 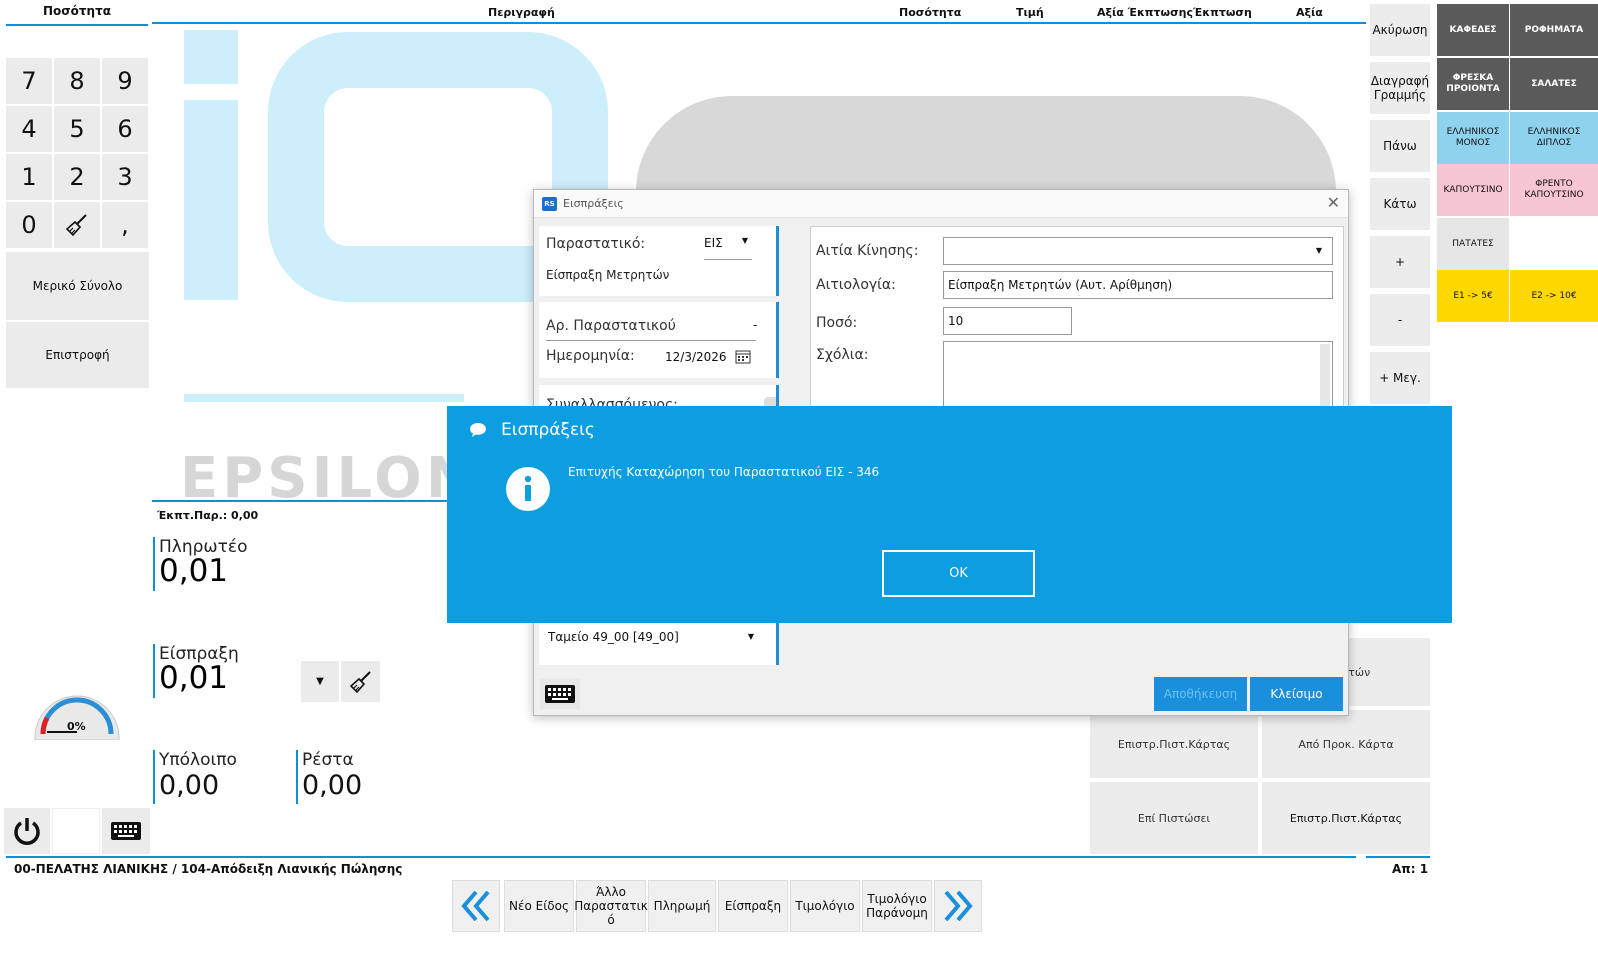 I want to click on document-number-panel: Αρ. Παραστατικού - Ημερομηνία: 12/3/2026, so click(x=659, y=340).